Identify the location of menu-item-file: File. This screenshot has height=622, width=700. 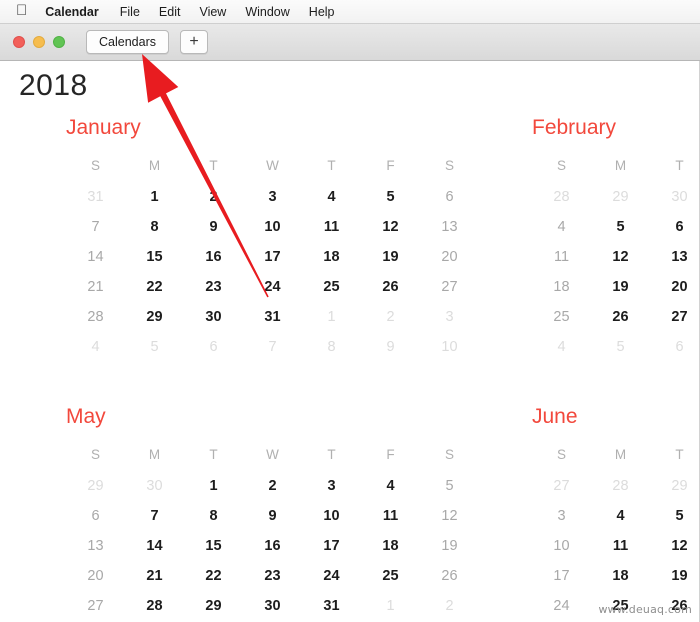
(130, 12).